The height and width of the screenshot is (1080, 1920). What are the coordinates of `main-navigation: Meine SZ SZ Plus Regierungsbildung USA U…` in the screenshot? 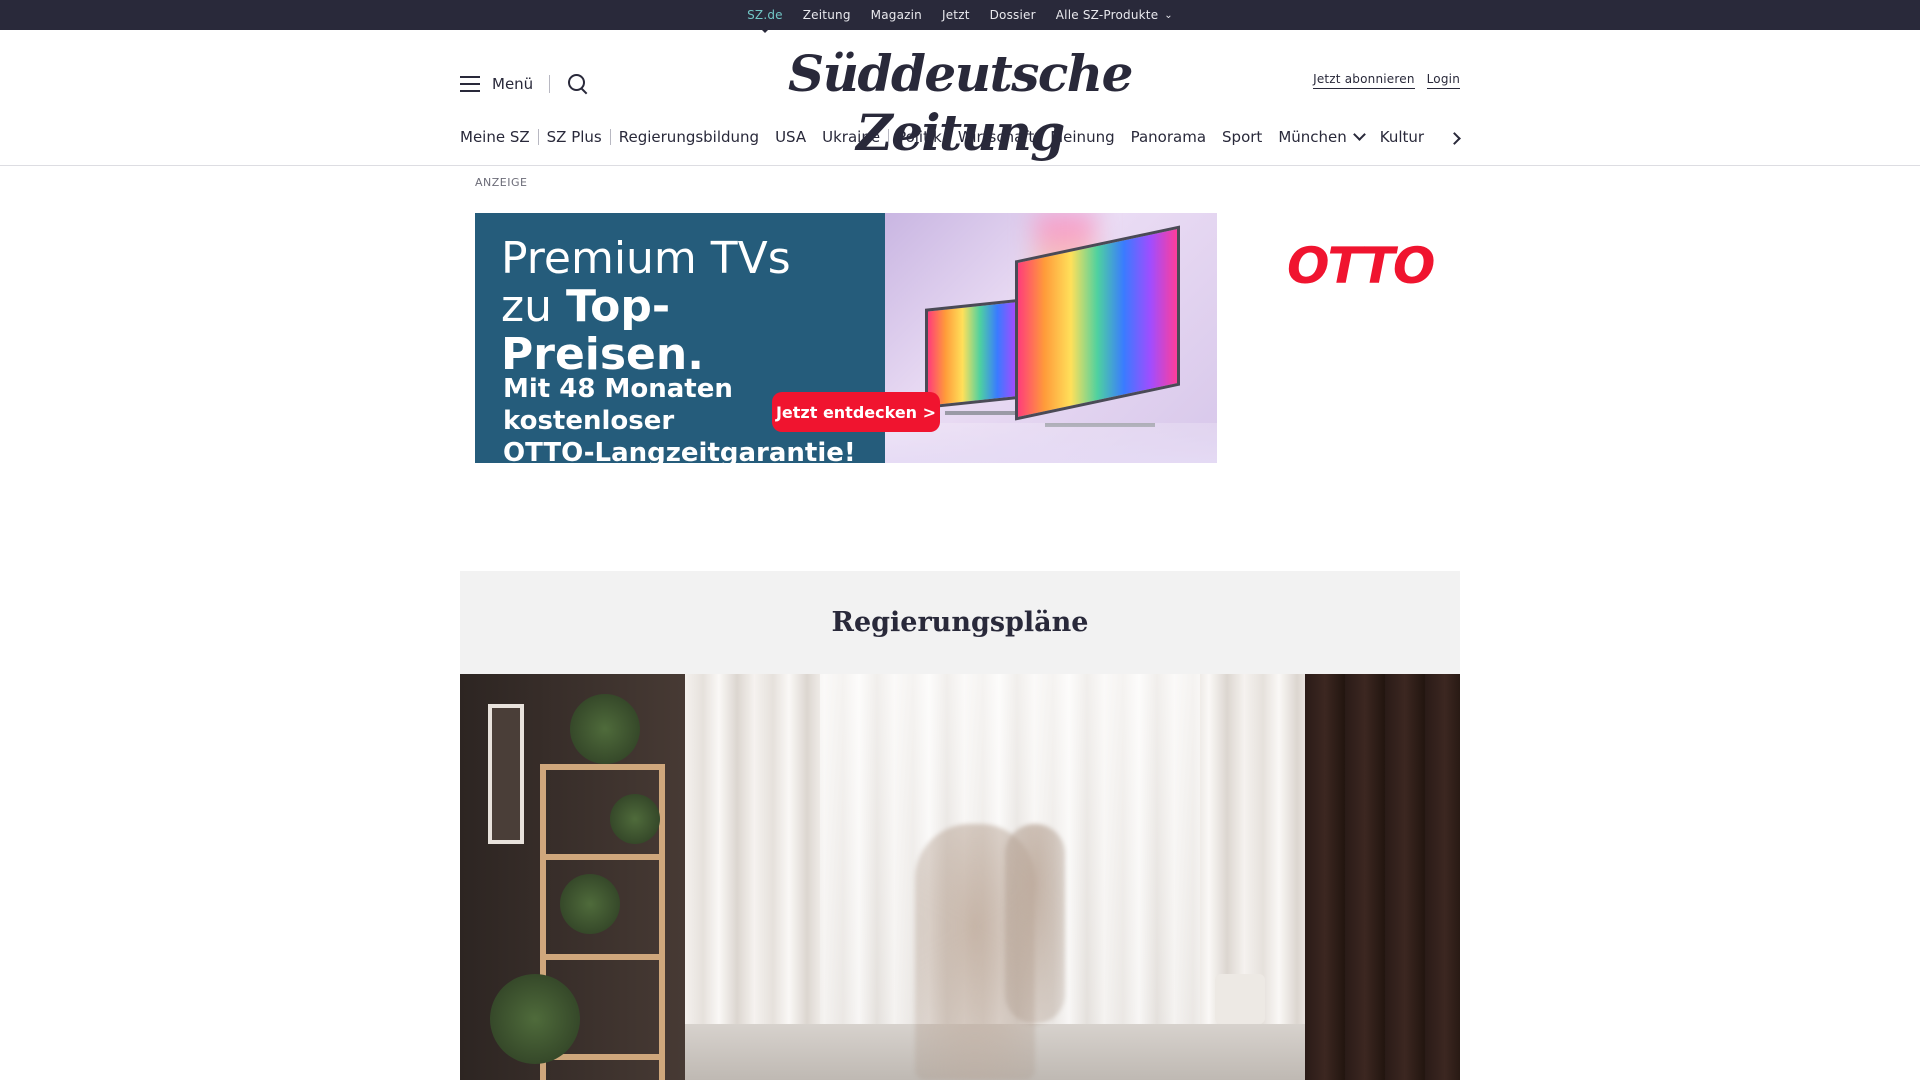 It's located at (960, 137).